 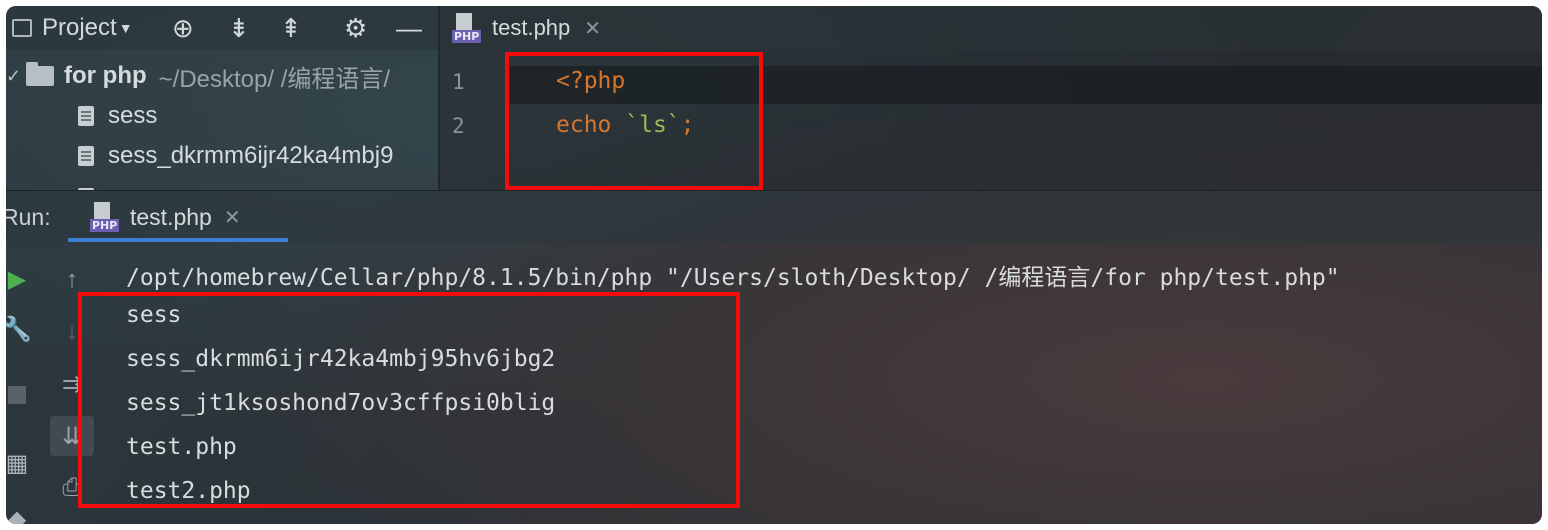 What do you see at coordinates (774, 216) in the screenshot?
I see `run-panel-header: Run: PHP test.php ✕` at bounding box center [774, 216].